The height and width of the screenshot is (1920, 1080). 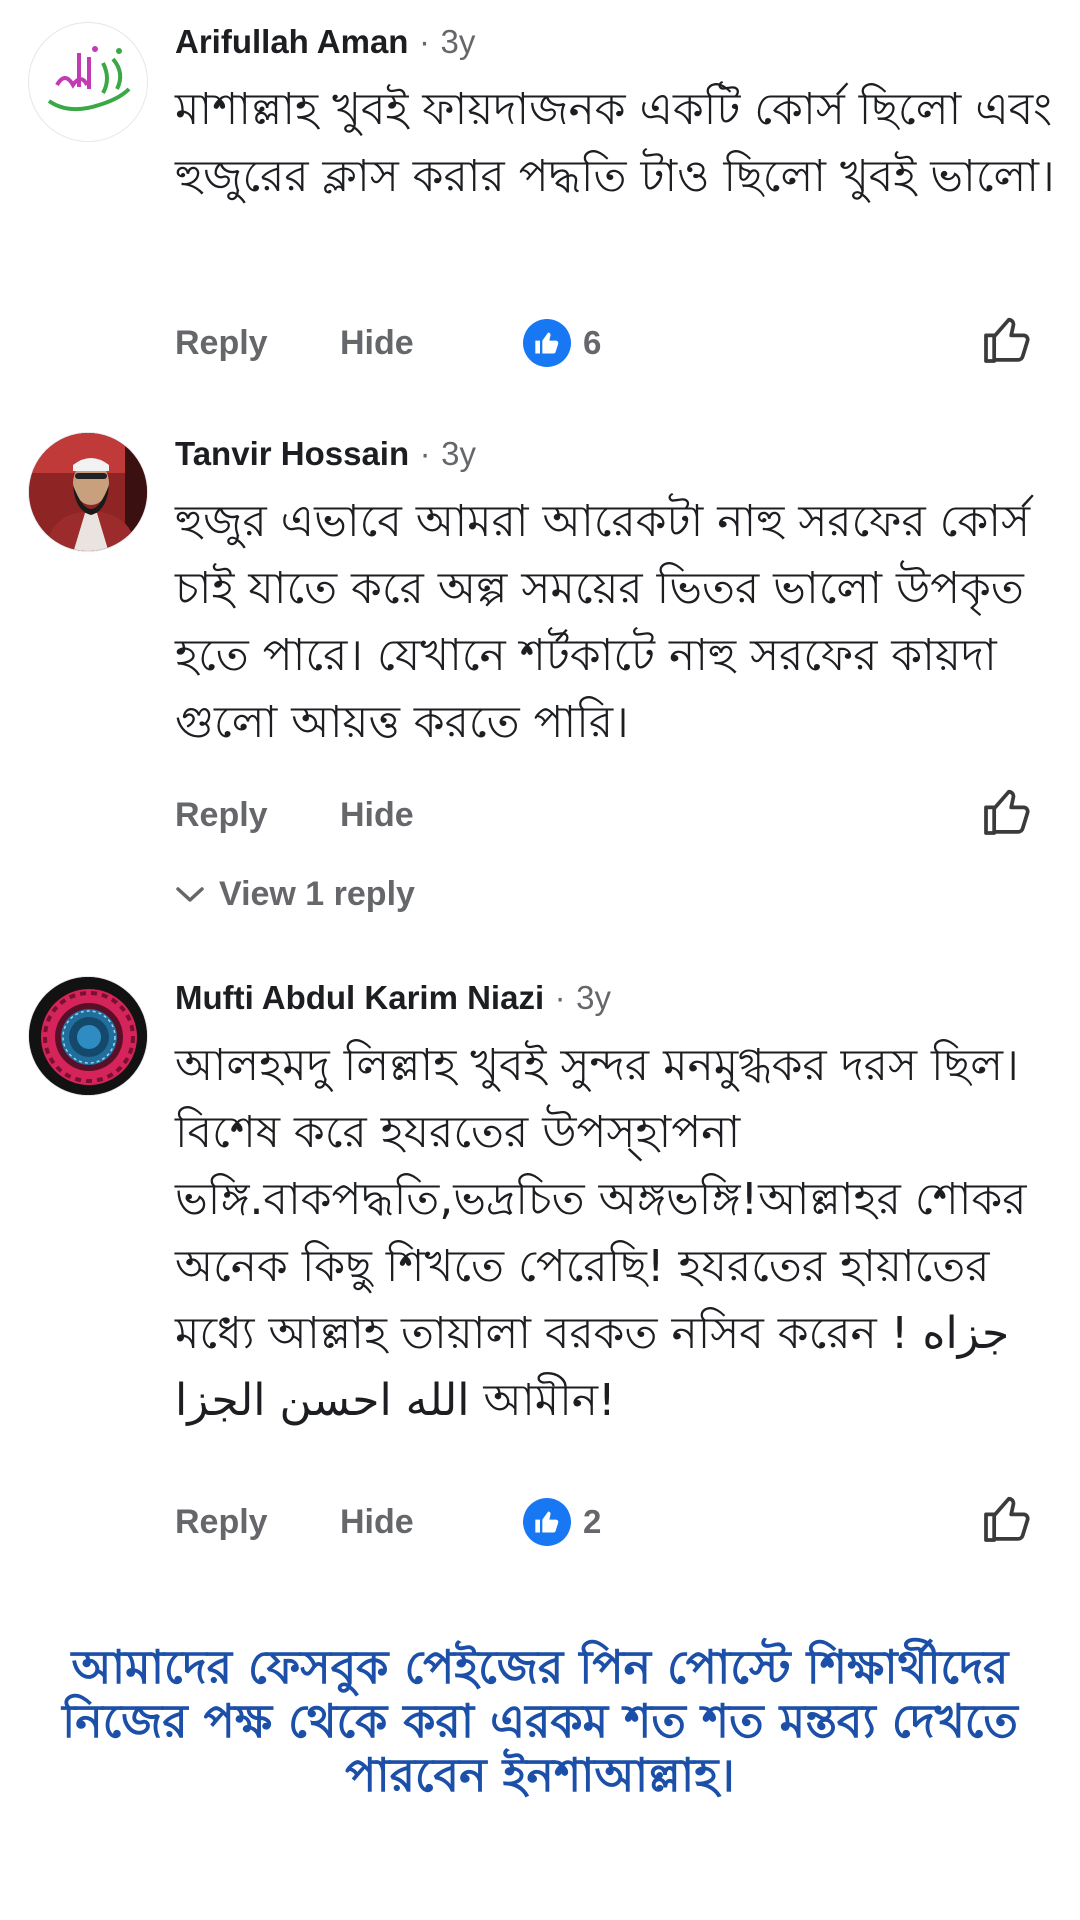 What do you see at coordinates (317, 893) in the screenshot?
I see `view-replies-label: View 1 reply` at bounding box center [317, 893].